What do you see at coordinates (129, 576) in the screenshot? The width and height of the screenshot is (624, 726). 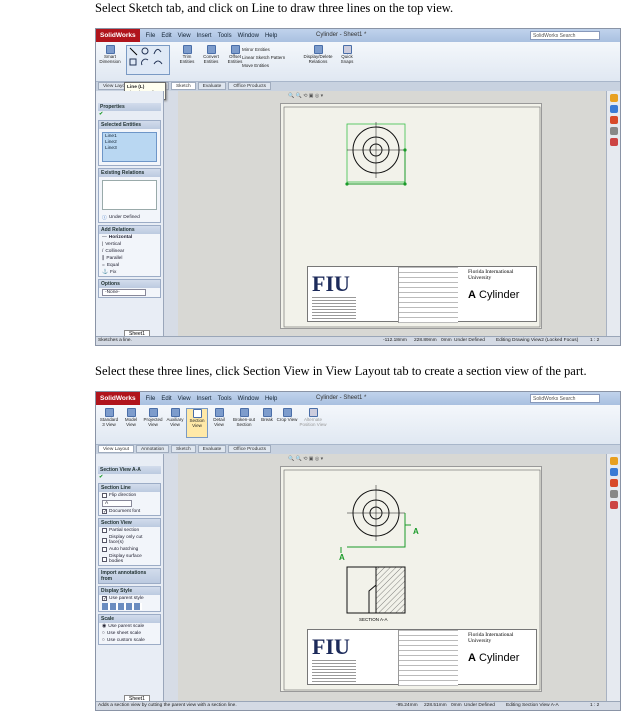 I see `import-annotations-section: Import annotations from` at bounding box center [129, 576].